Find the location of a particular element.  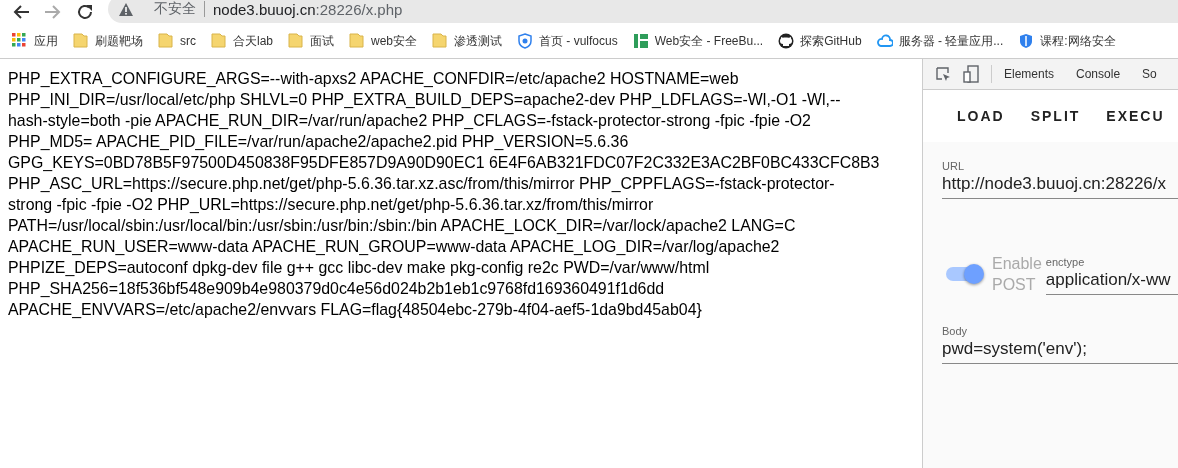

toggle-label: Enable POST is located at coordinates (1017, 274).